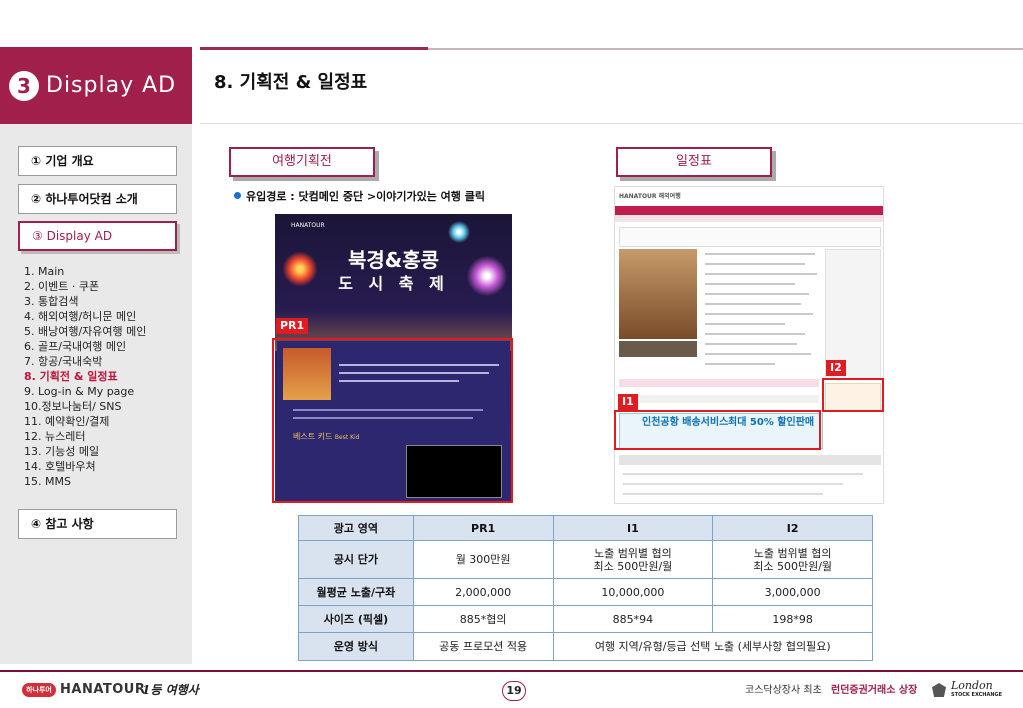  I want to click on table-header-cell: PR1, so click(483, 528).